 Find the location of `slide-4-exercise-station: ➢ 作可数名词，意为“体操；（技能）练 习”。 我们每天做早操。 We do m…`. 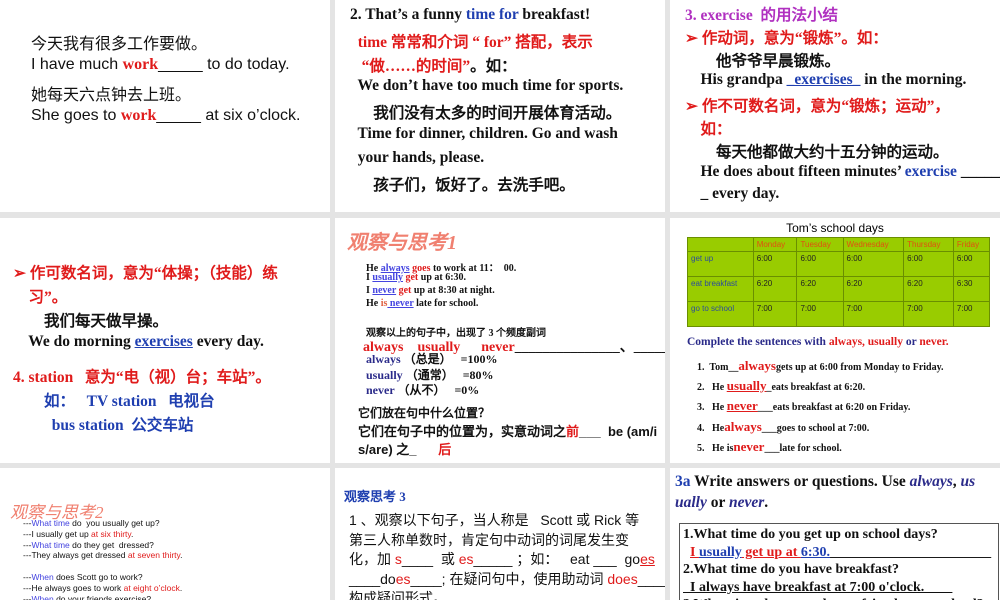

slide-4-exercise-station: ➢ 作可数名词，意为“体操；（技能）练 习”。 我们每天做早操。 We do m… is located at coordinates (165, 340).